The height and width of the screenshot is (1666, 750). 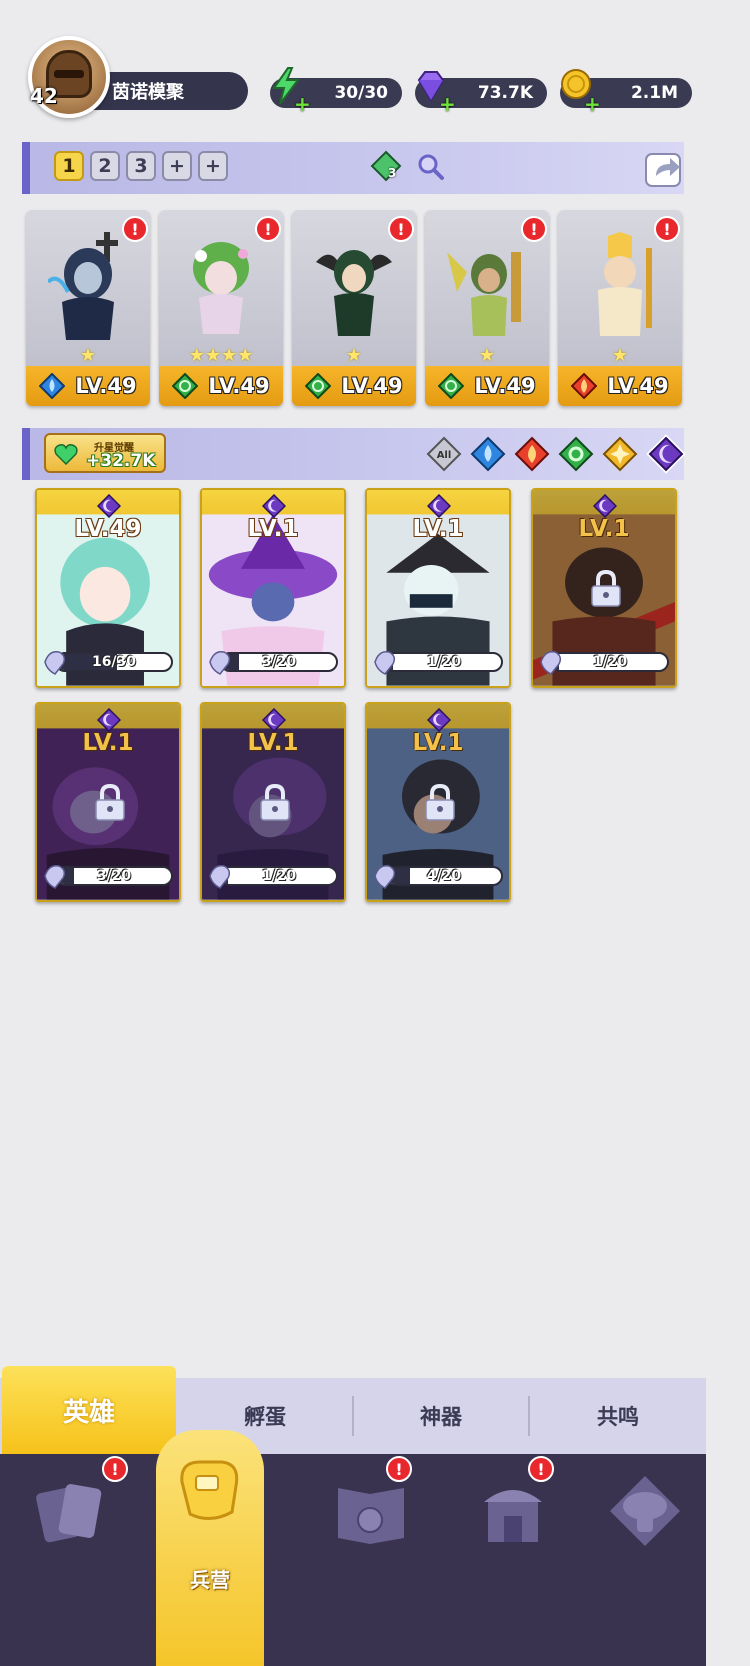 What do you see at coordinates (654, 93) in the screenshot?
I see `coin-value: 2.1M` at bounding box center [654, 93].